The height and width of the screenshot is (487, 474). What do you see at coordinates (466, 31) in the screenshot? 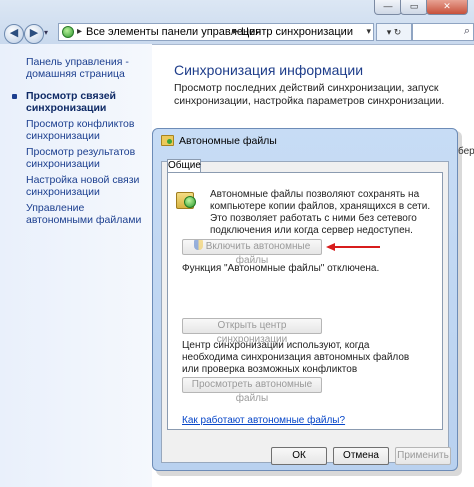
I see `search-icon: ⌕` at bounding box center [466, 31].